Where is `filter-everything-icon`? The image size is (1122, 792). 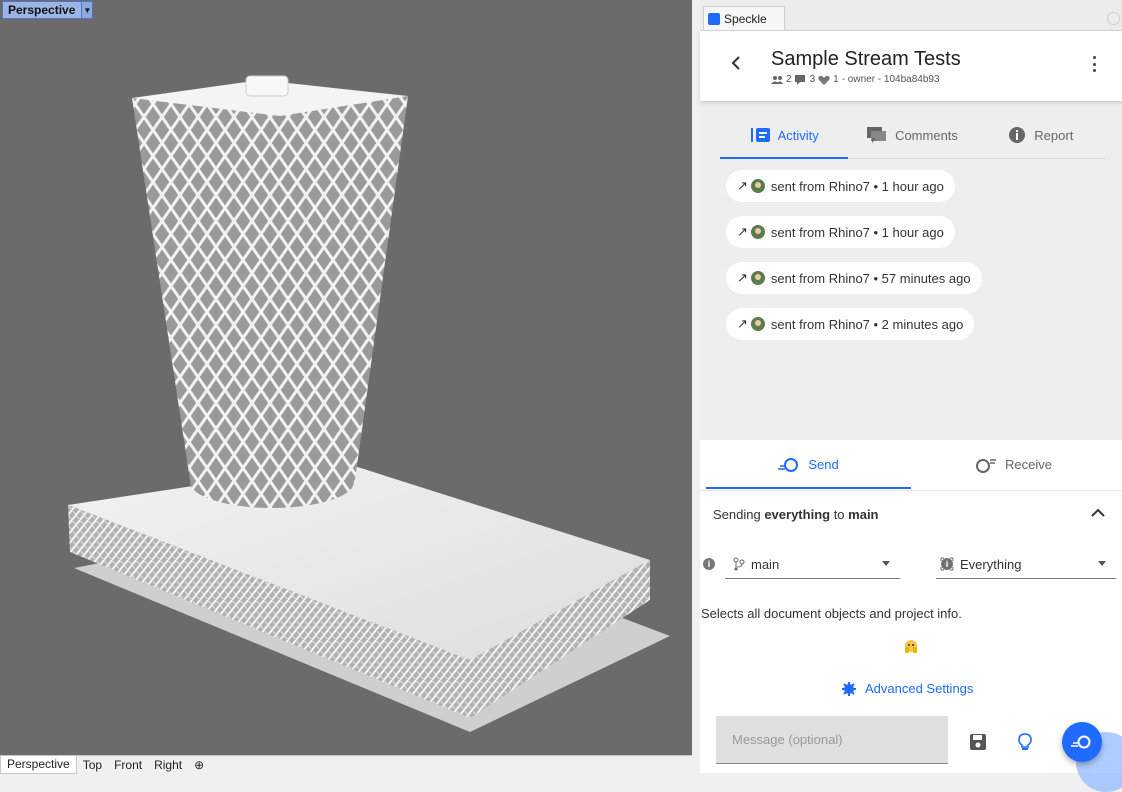
filter-everything-icon is located at coordinates (947, 564).